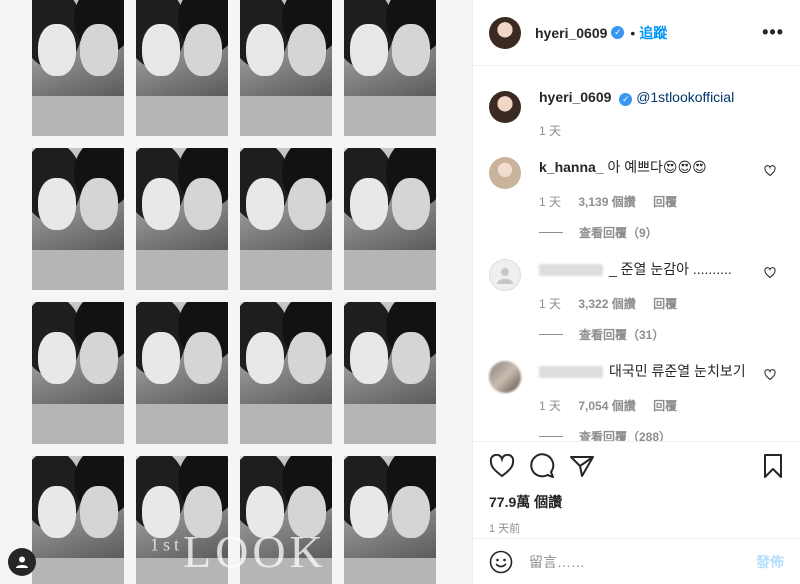  Describe the element at coordinates (636, 488) in the screenshot. I see `post-actions: 77.9萬 個讚 1 天前` at that location.